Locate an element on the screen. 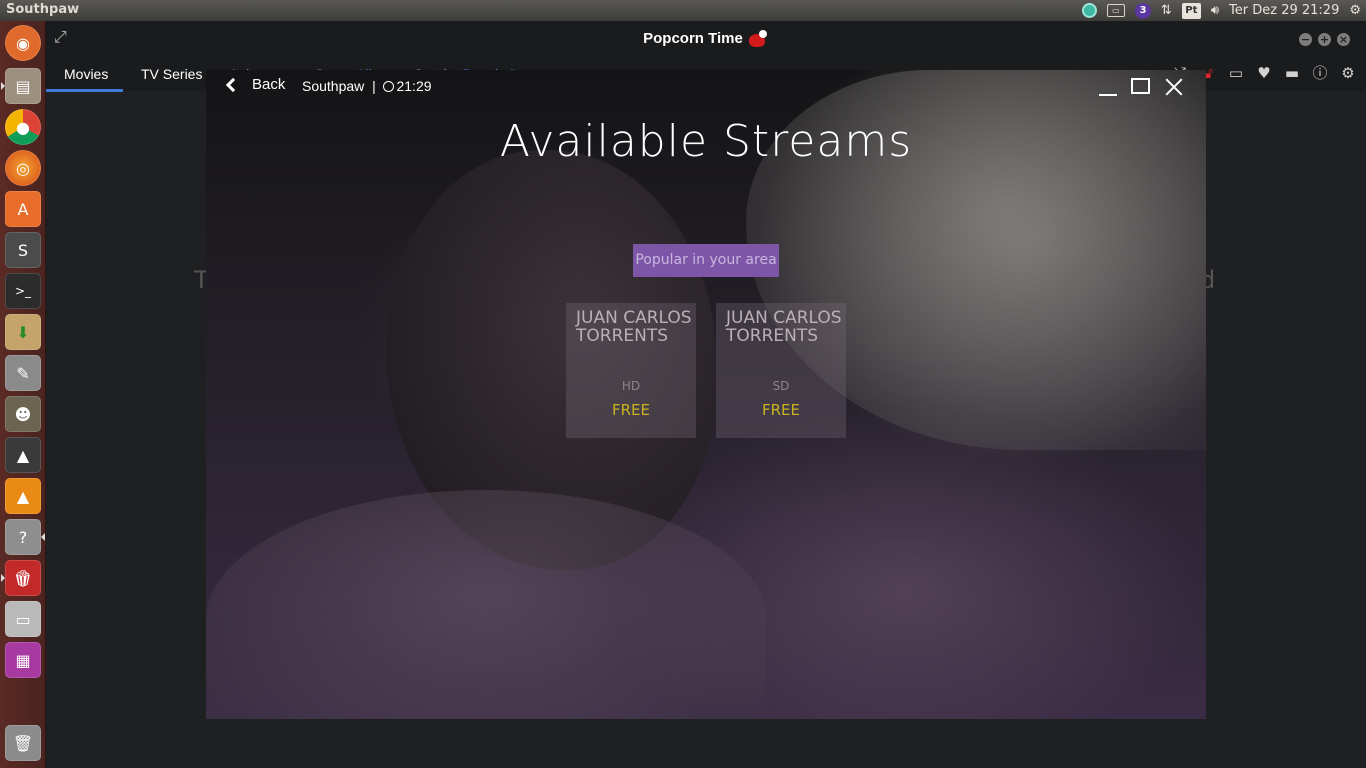 This screenshot has width=1366, height=768. terminal-icon: >_ is located at coordinates (23, 291).